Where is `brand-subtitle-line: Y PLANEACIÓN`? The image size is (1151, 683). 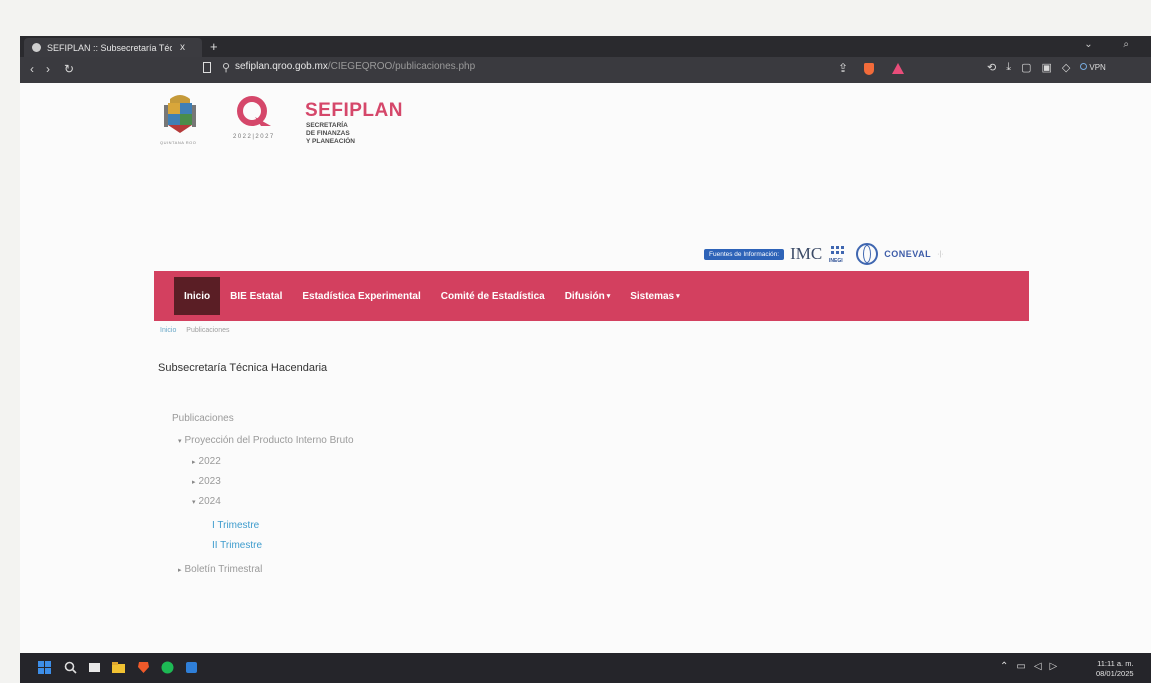 brand-subtitle-line: Y PLANEACIÓN is located at coordinates (330, 141).